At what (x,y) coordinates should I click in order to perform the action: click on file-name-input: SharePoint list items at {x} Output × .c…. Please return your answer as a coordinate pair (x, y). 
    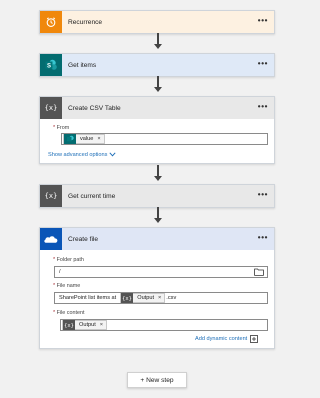
    Looking at the image, I should click on (161, 298).